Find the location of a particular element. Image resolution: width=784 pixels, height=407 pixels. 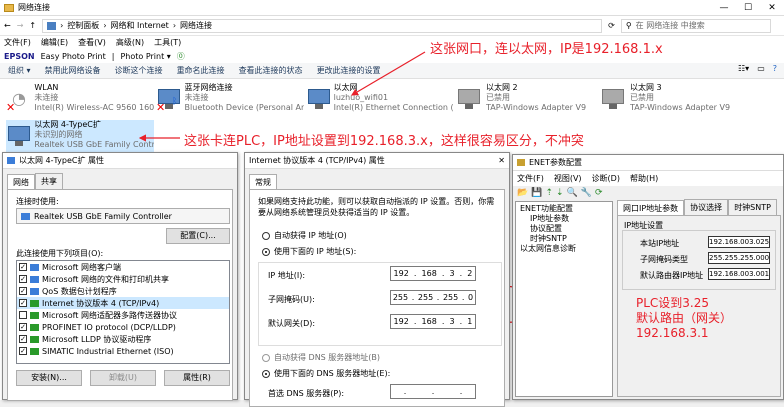

enet-menu-view: 视图(V) is located at coordinates (568, 178).